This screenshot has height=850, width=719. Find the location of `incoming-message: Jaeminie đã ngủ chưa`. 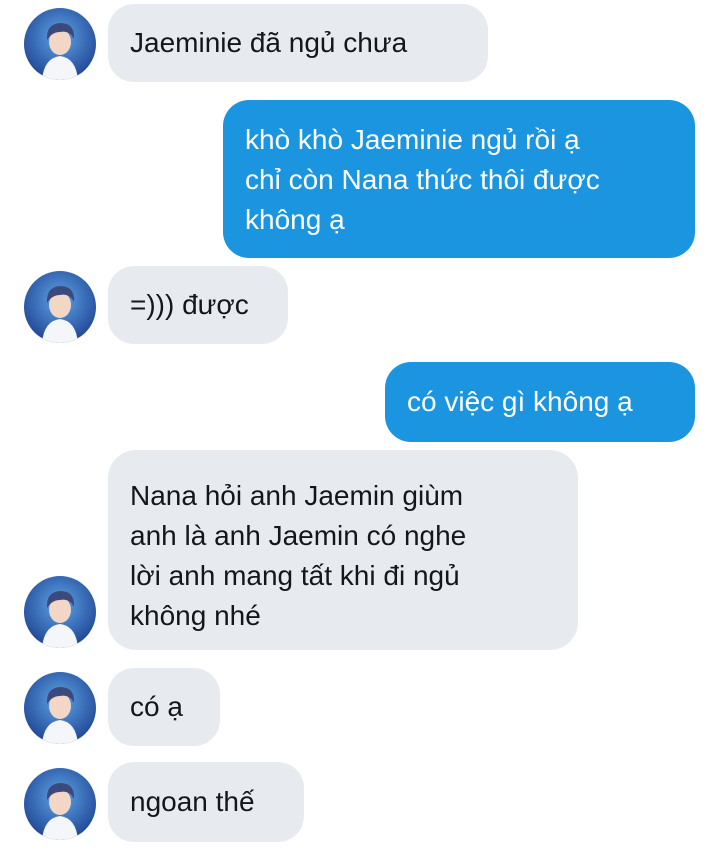

incoming-message: Jaeminie đã ngủ chưa is located at coordinates (298, 43).